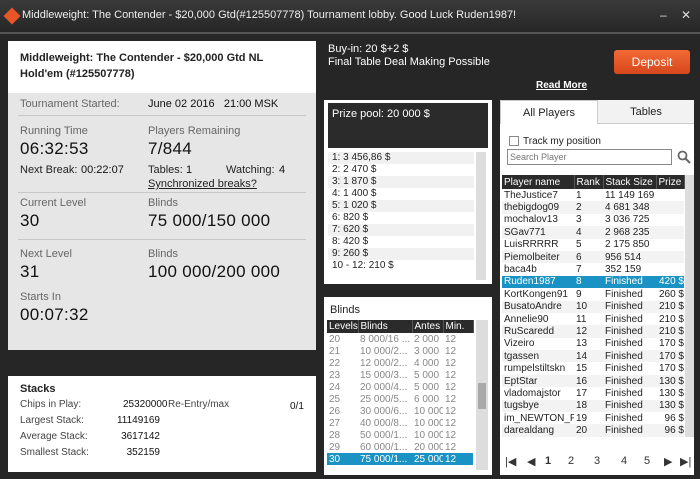 The height and width of the screenshot is (479, 700). Describe the element at coordinates (538, 182) in the screenshot. I see `players-column-header: Player name` at that location.